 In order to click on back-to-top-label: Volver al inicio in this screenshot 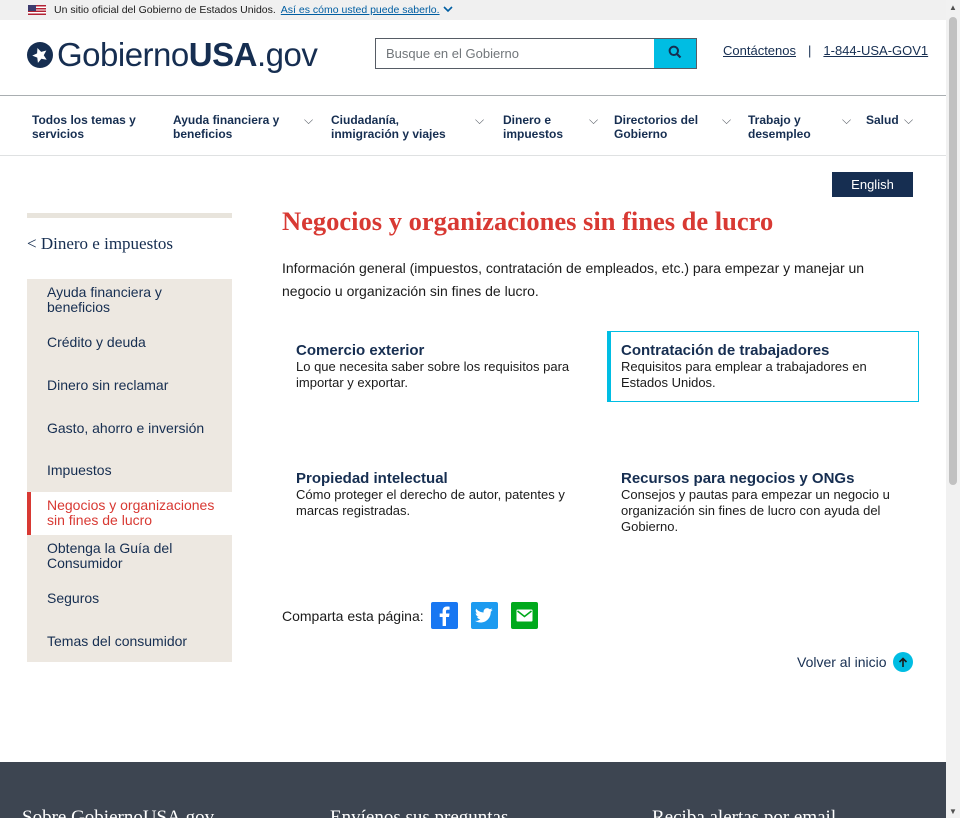, I will do `click(842, 662)`.